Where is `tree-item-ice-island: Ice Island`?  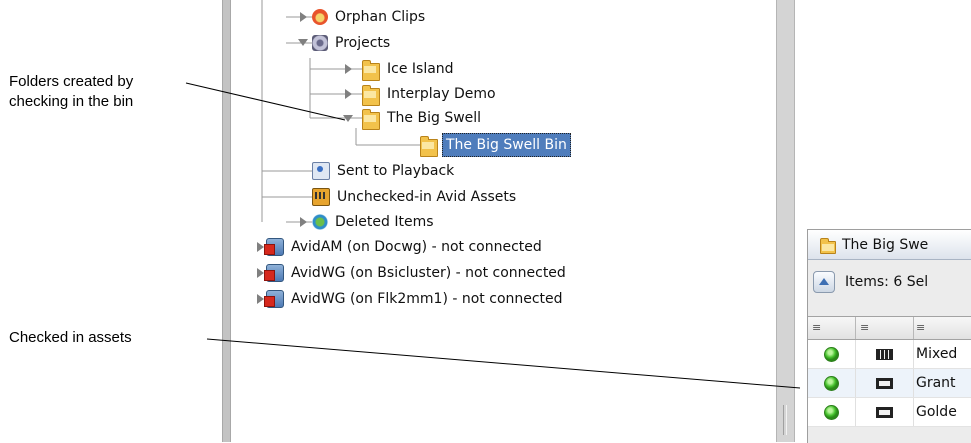
tree-item-ice-island: Ice Island is located at coordinates (409, 69).